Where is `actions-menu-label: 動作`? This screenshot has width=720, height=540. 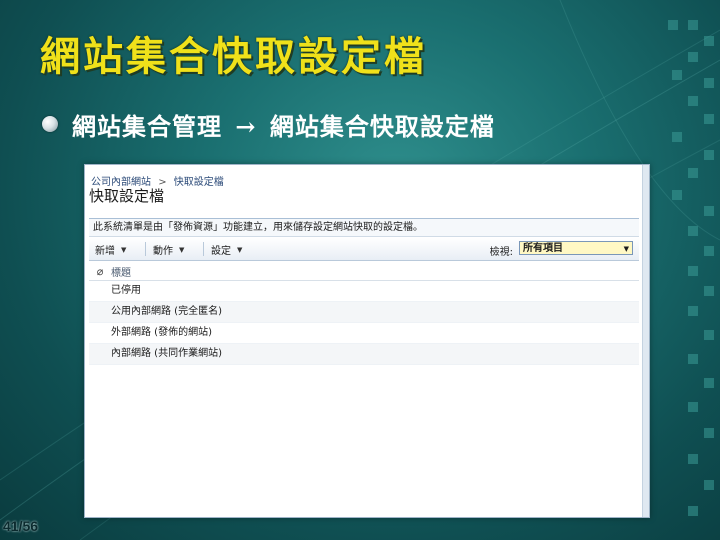 actions-menu-label: 動作 is located at coordinates (163, 251).